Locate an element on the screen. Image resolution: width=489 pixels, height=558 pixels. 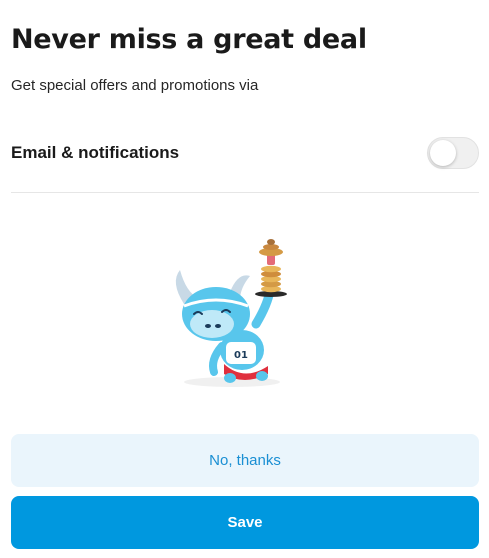
email-notifications-toggle is located at coordinates (453, 153).